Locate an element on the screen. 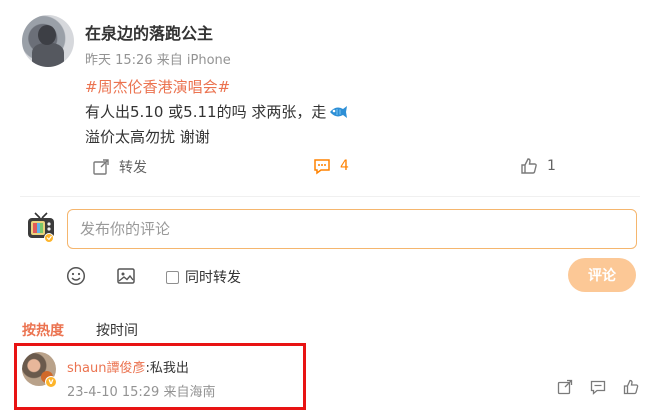 The width and height of the screenshot is (660, 417). sort-by-time-tab: 按时间 is located at coordinates (117, 330).